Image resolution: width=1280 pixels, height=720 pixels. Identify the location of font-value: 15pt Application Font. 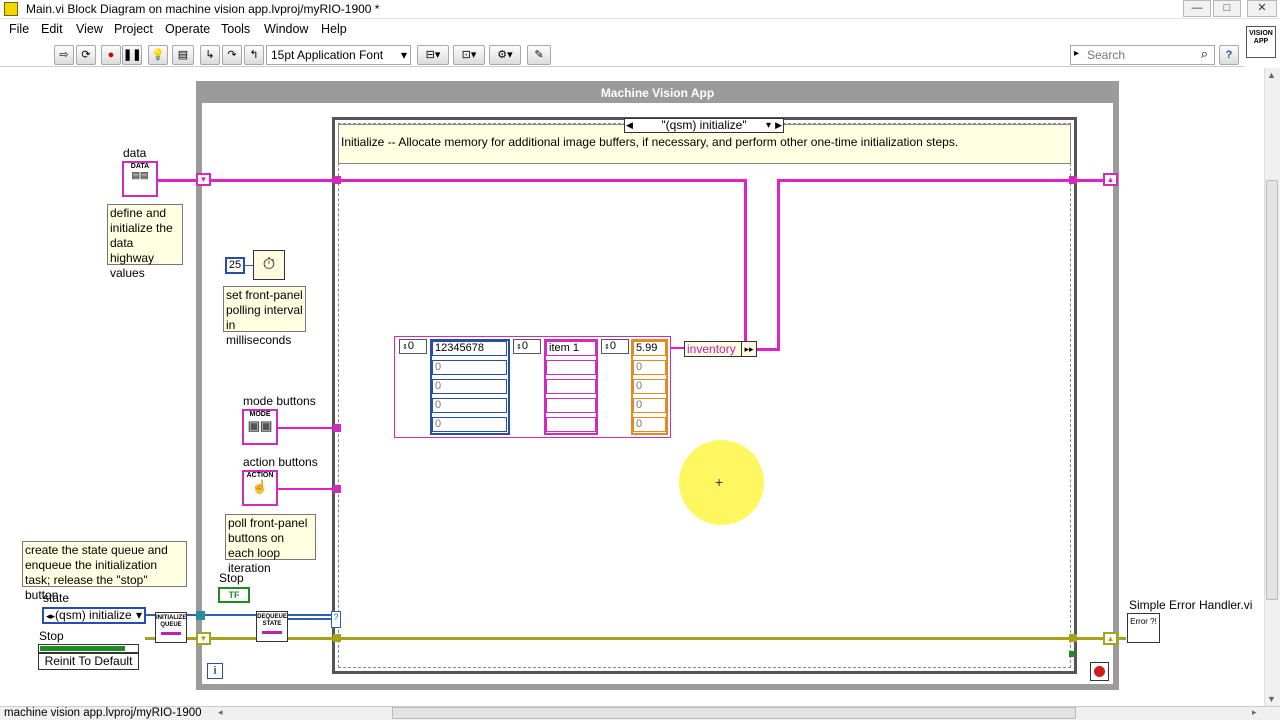
(327, 55).